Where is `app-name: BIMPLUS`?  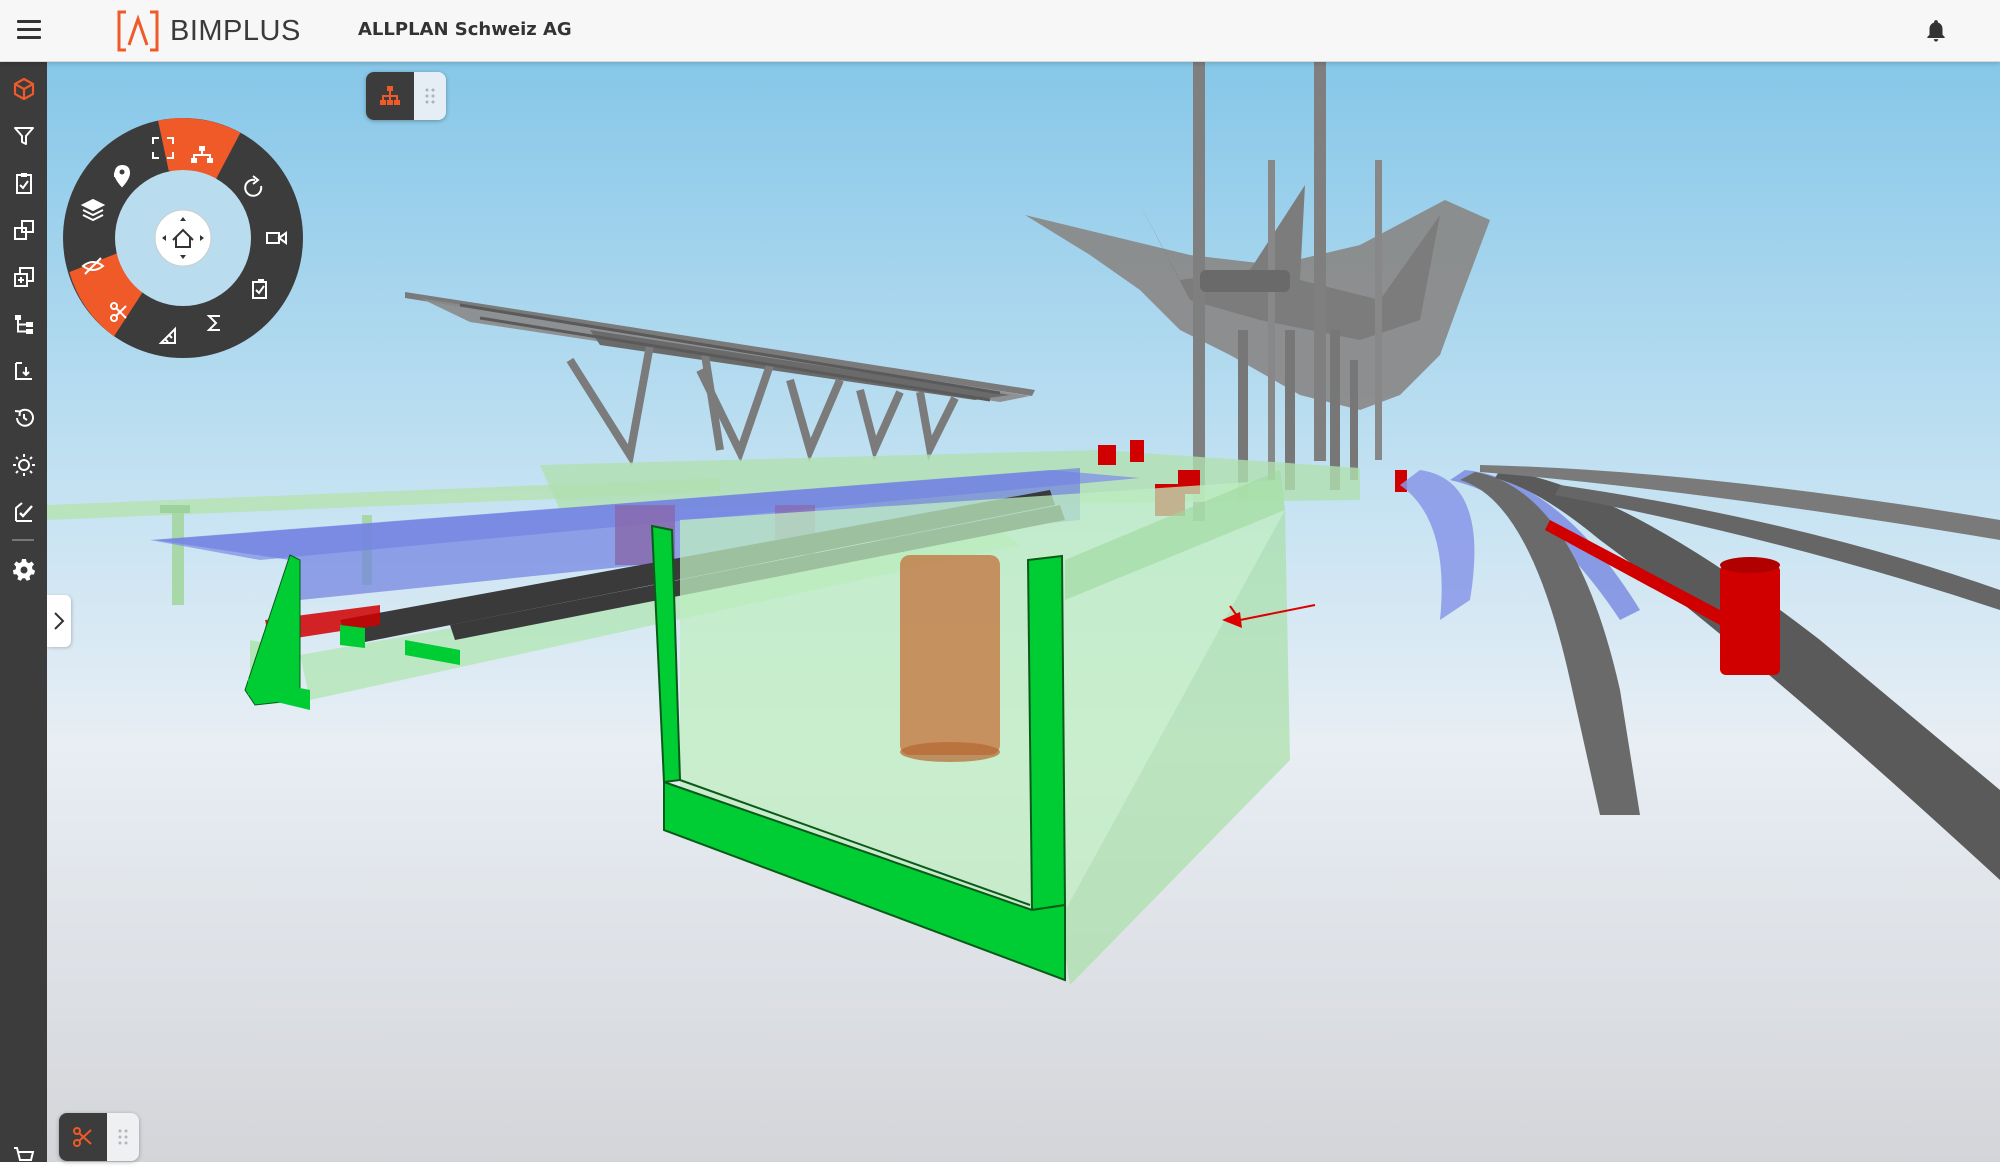 app-name: BIMPLUS is located at coordinates (235, 30).